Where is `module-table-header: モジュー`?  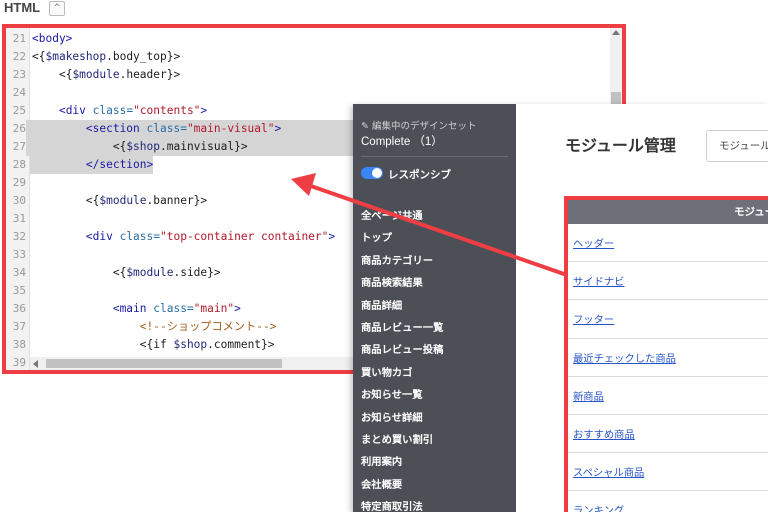
module-table-header: モジュー is located at coordinates (668, 212).